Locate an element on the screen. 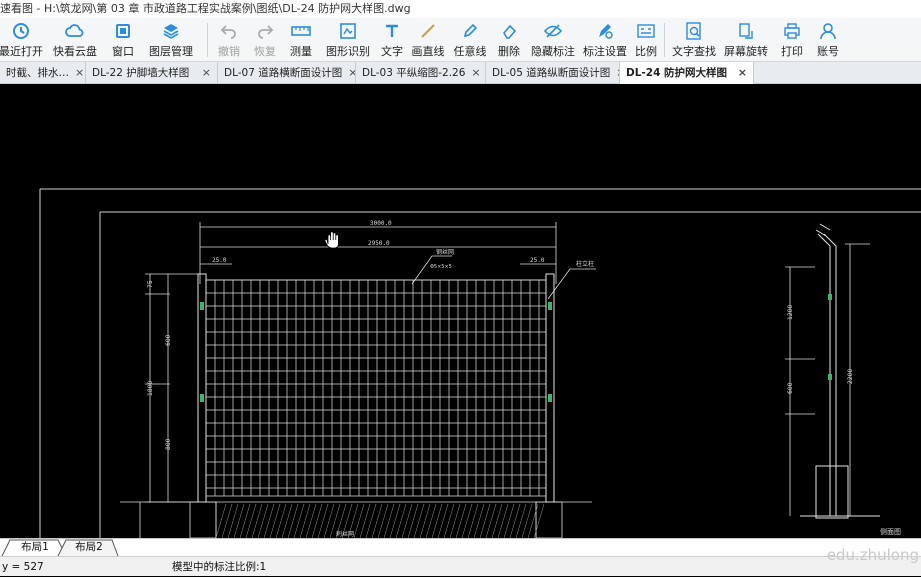  draw-line-button: 画直线 is located at coordinates (428, 40).